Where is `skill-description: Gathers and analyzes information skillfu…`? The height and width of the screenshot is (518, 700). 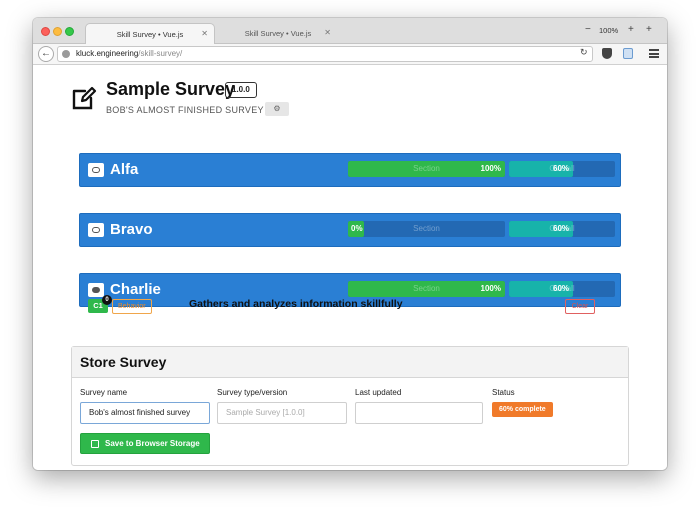
skill-description: Gathers and analyzes information skillfu… is located at coordinates (296, 304).